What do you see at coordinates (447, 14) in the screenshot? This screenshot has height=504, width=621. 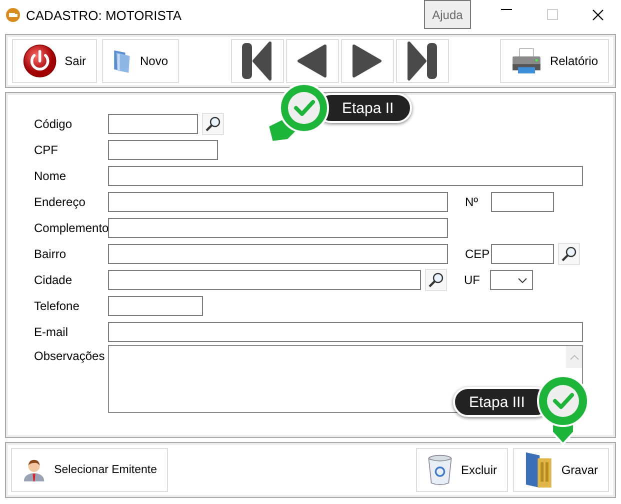 I see `help-button: Ajuda` at bounding box center [447, 14].